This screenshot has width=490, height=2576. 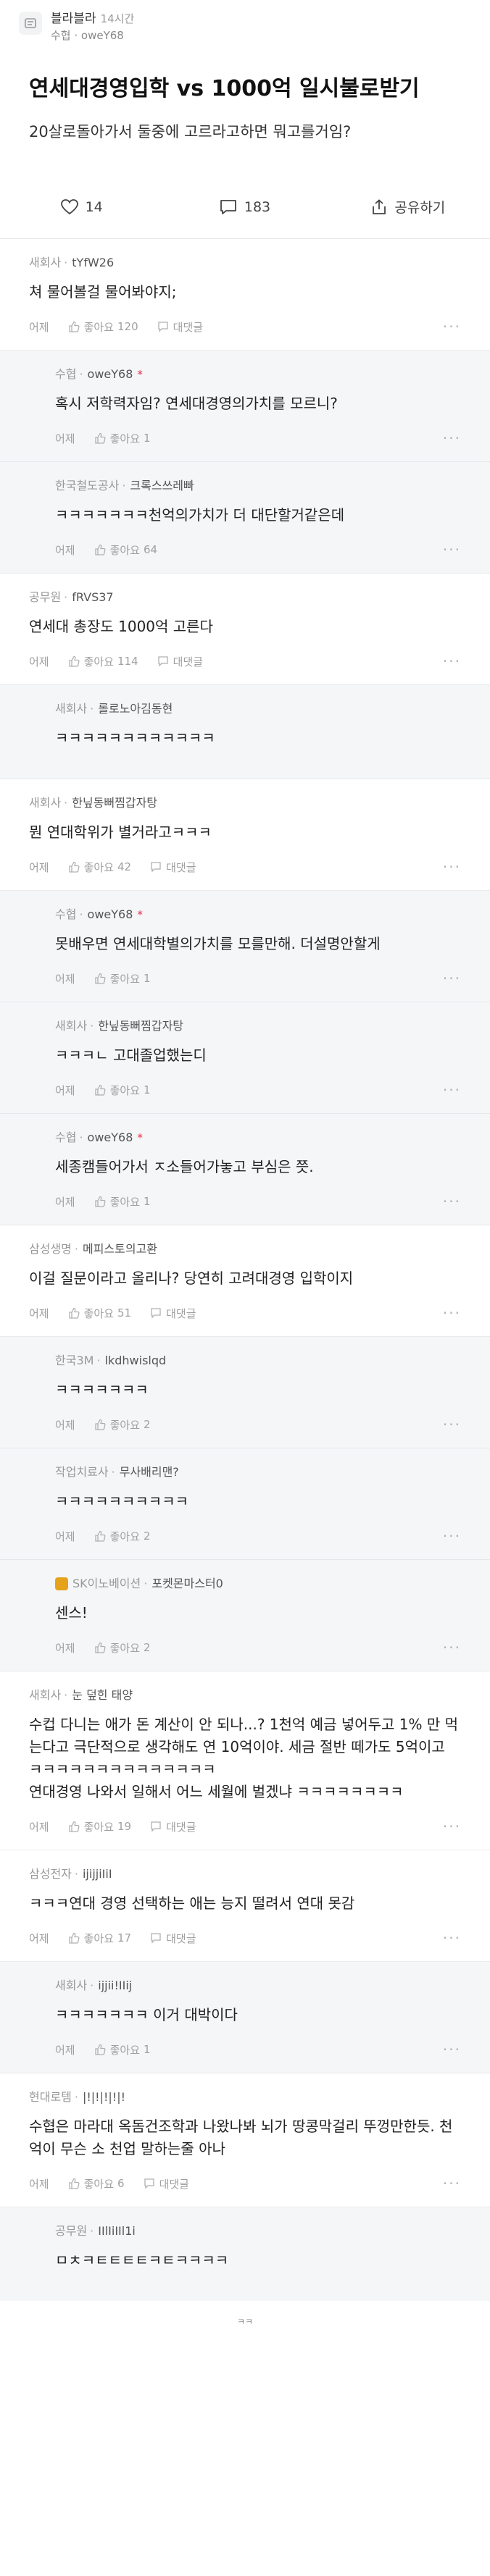 I want to click on comment-like-count: 42, so click(x=125, y=866).